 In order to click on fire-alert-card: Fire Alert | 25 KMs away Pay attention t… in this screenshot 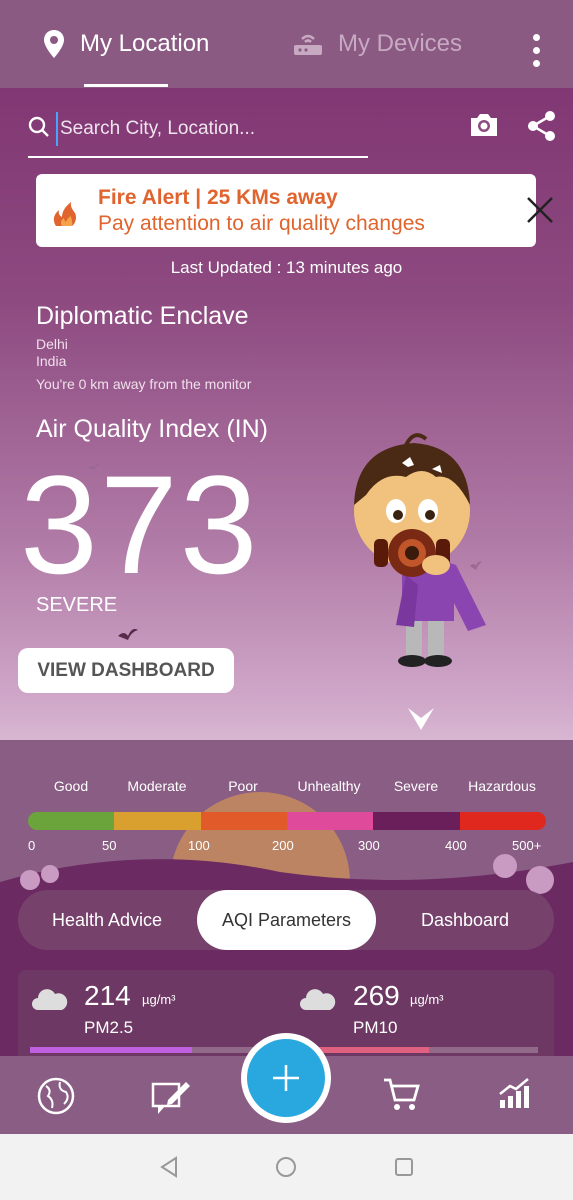, I will do `click(294, 210)`.